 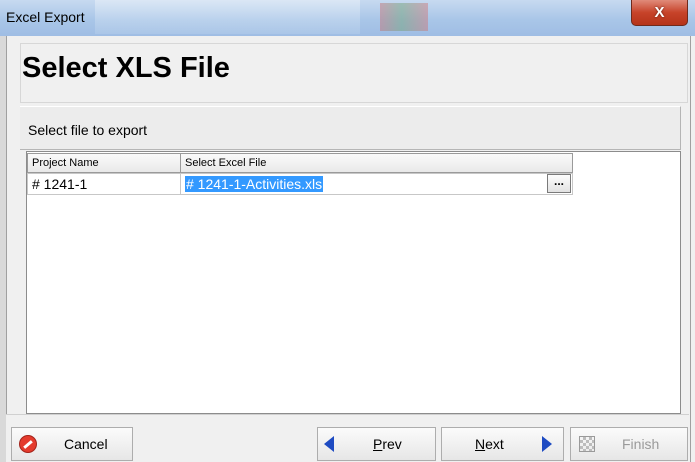 What do you see at coordinates (86, 444) in the screenshot?
I see `cancel-label: Cancel` at bounding box center [86, 444].